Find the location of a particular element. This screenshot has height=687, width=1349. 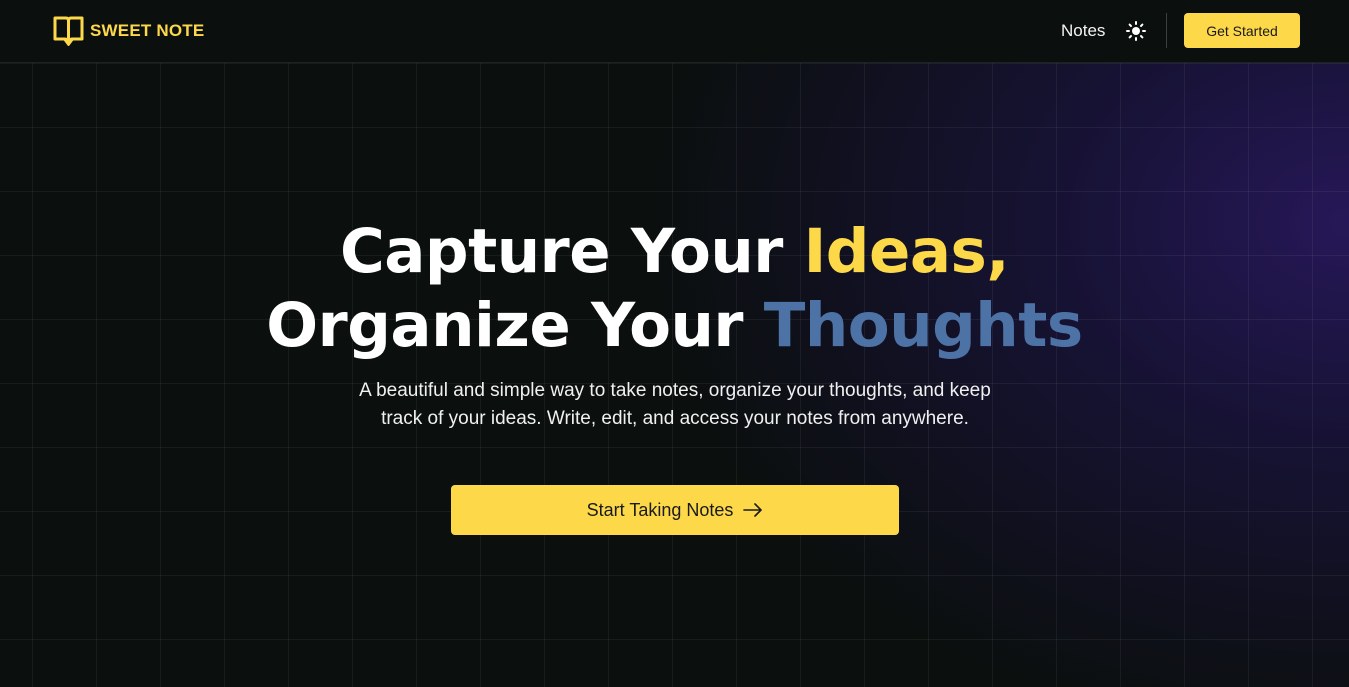

brand-name: SWEET NOTE is located at coordinates (147, 30).